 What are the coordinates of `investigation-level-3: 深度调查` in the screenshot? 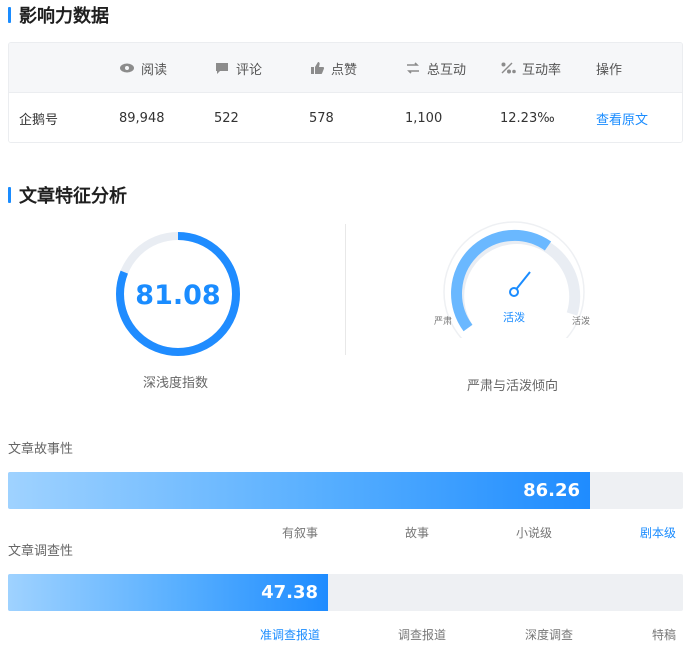 It's located at (549, 635).